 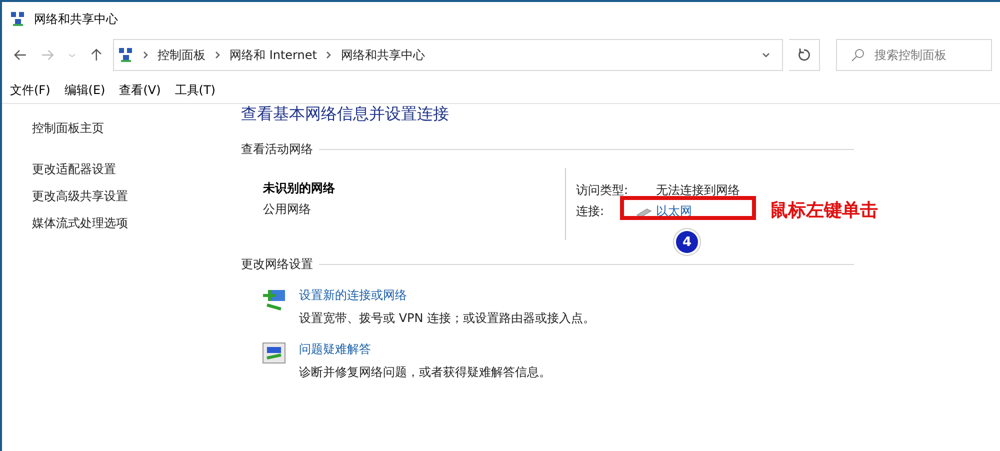 I want to click on menu-item: 文件(F), so click(x=30, y=90).